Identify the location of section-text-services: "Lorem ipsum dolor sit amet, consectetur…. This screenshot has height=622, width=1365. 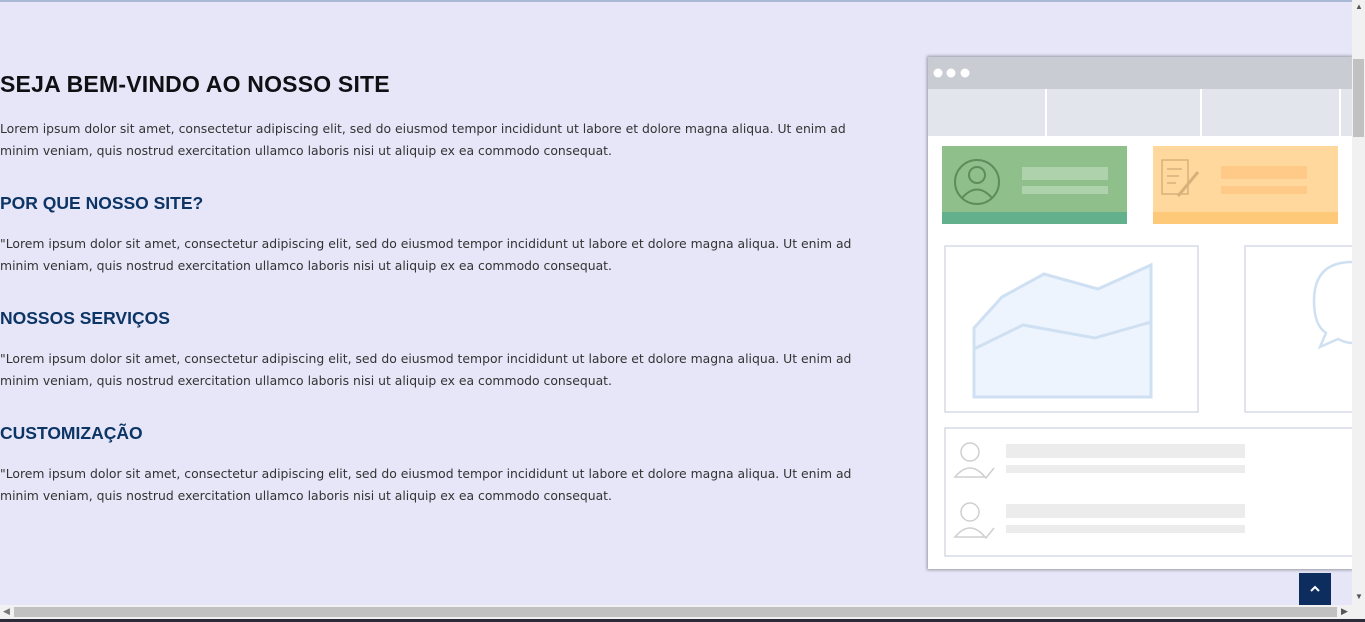
(426, 369).